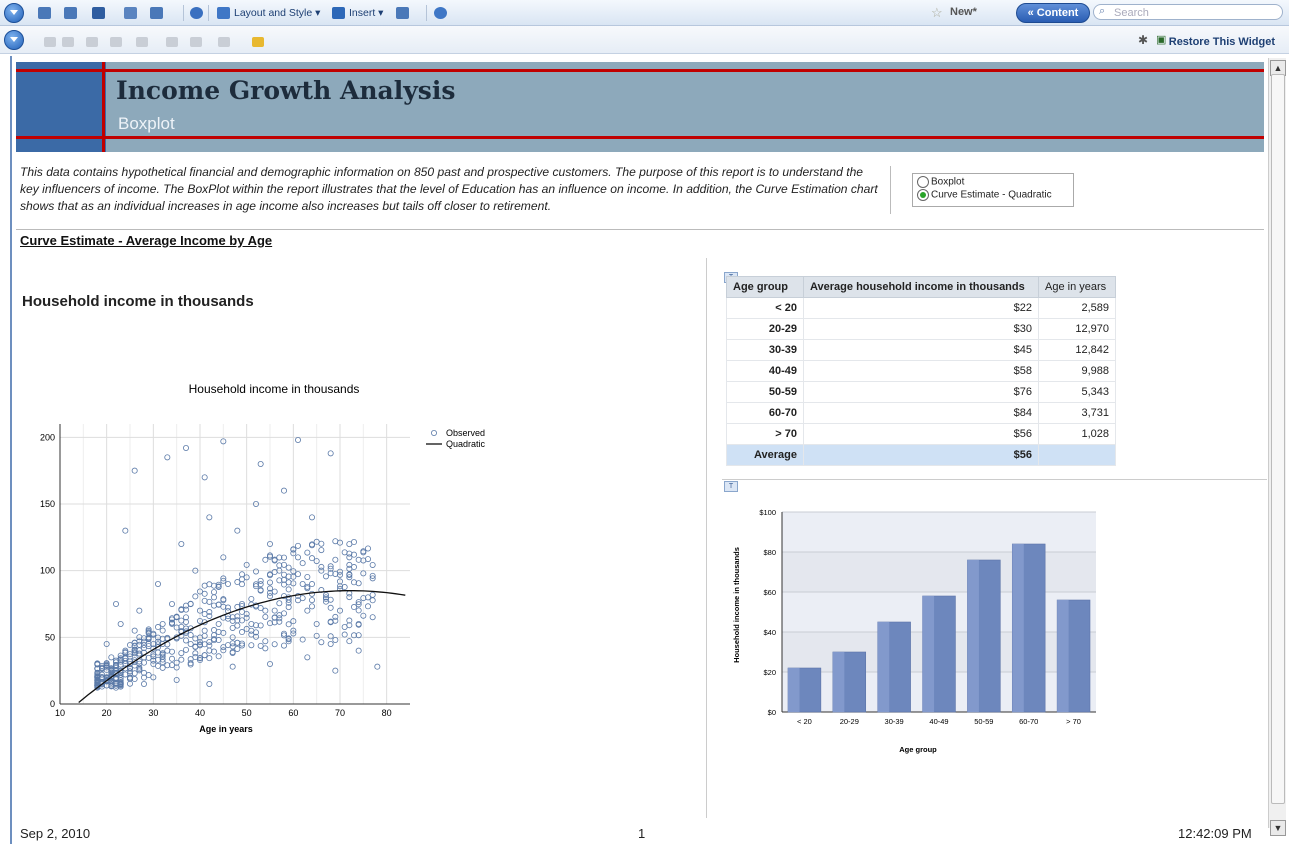  What do you see at coordinates (98, 13) in the screenshot?
I see `save-icon` at bounding box center [98, 13].